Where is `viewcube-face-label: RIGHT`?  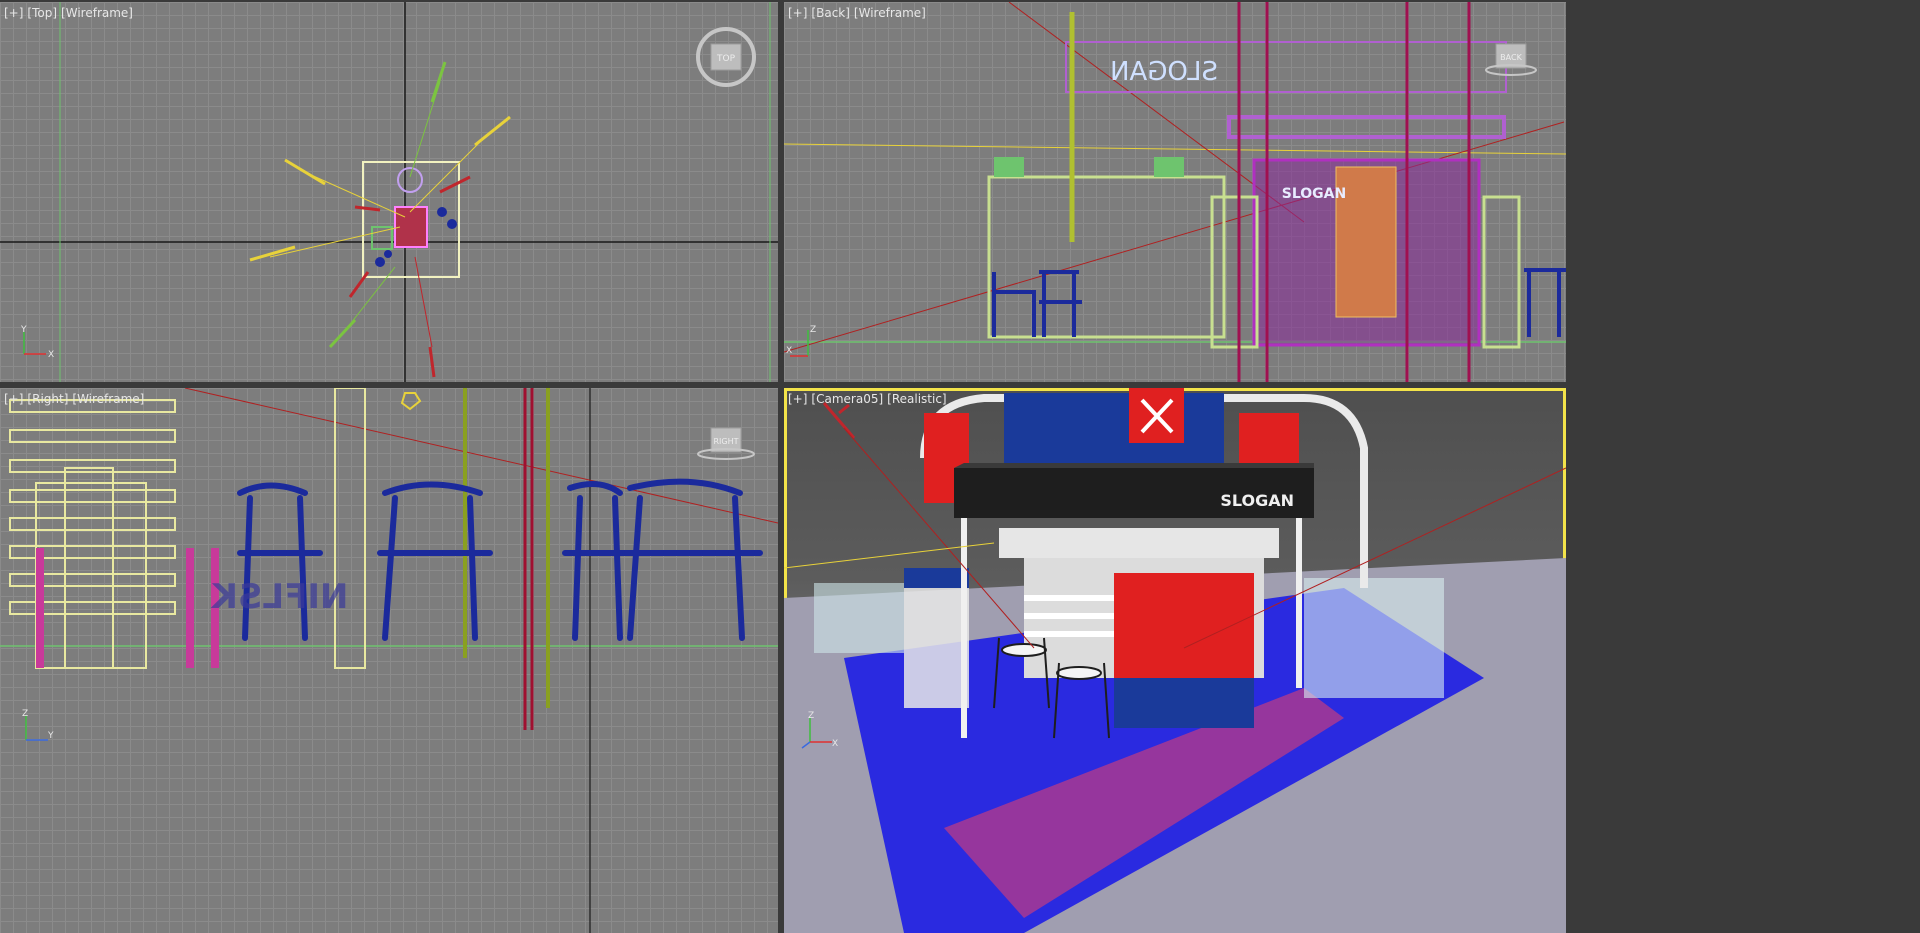
viewcube-face-label: RIGHT is located at coordinates (725, 441).